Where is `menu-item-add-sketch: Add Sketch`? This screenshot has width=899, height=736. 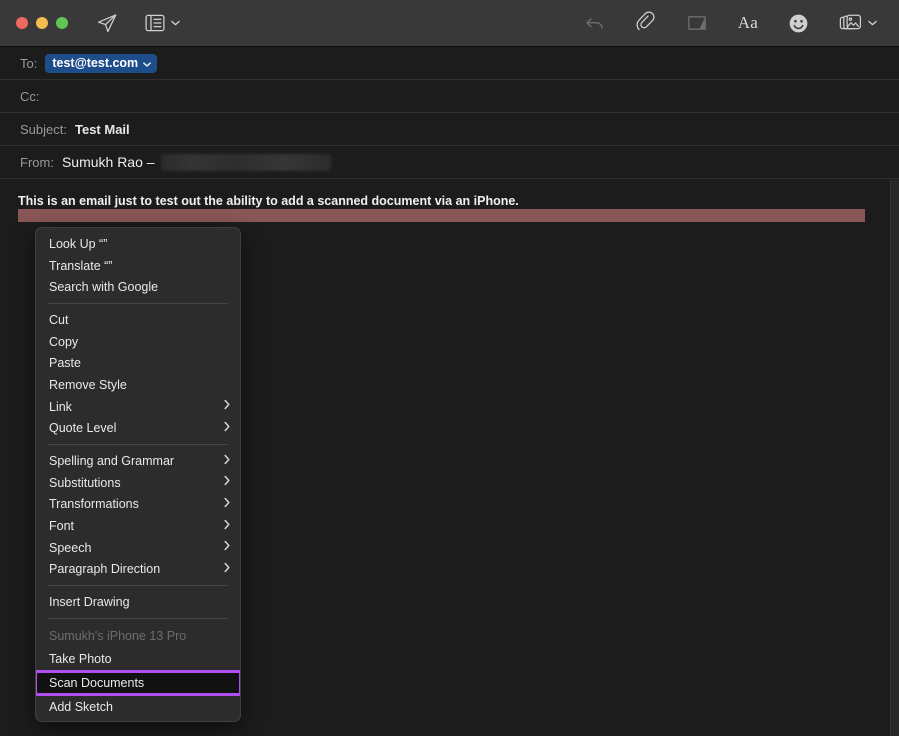
menu-item-add-sketch: Add Sketch is located at coordinates (138, 707).